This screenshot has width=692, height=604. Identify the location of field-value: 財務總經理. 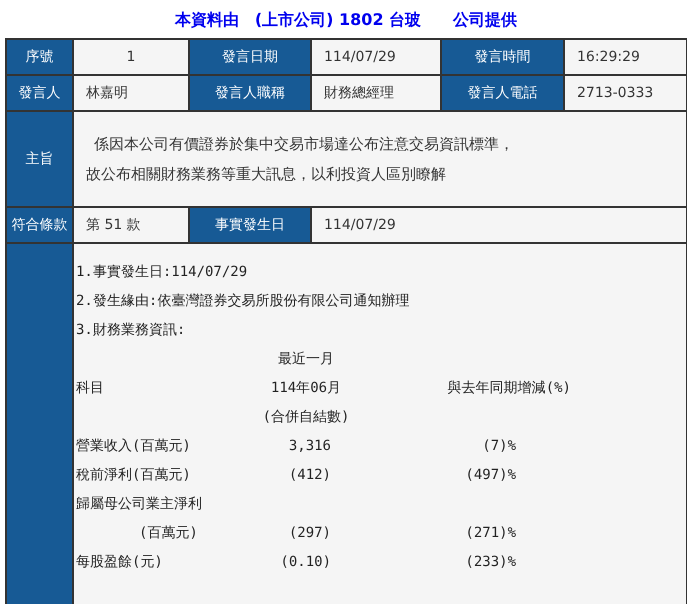
(376, 93).